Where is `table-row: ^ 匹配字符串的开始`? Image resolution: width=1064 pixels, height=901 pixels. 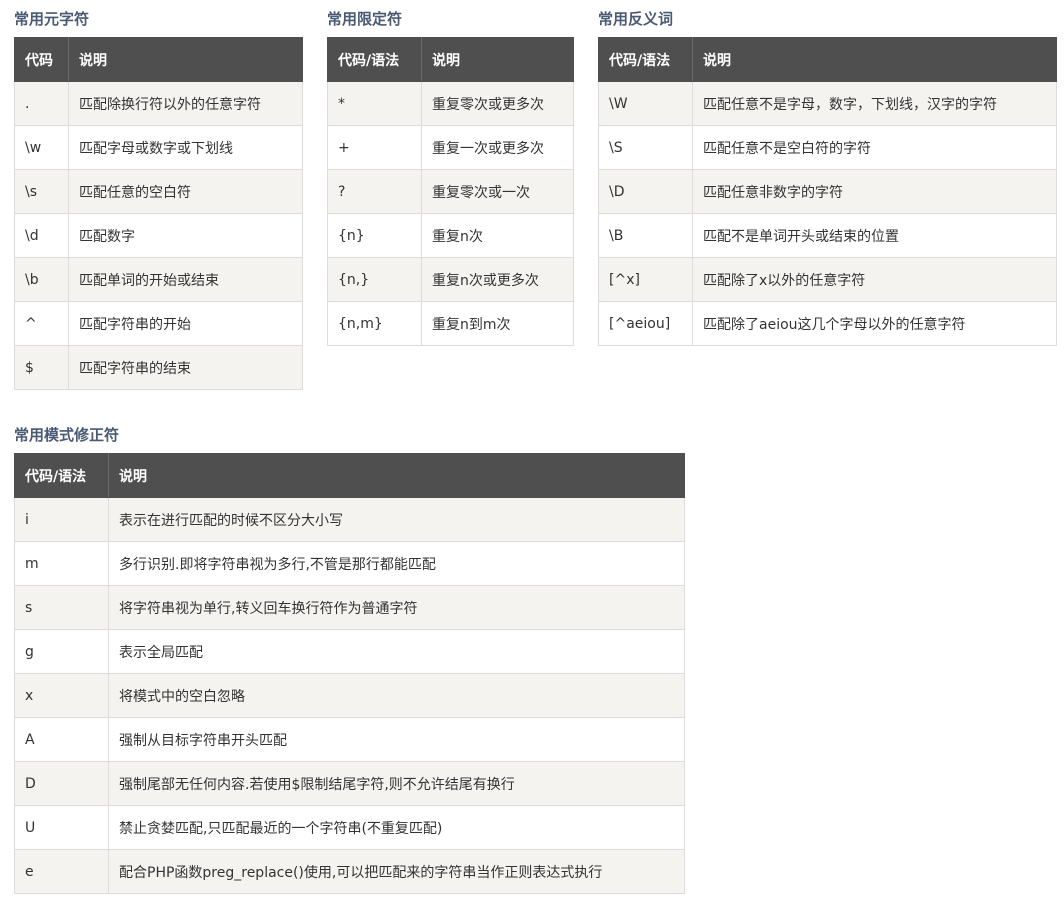 table-row: ^ 匹配字符串的开始 is located at coordinates (158, 323).